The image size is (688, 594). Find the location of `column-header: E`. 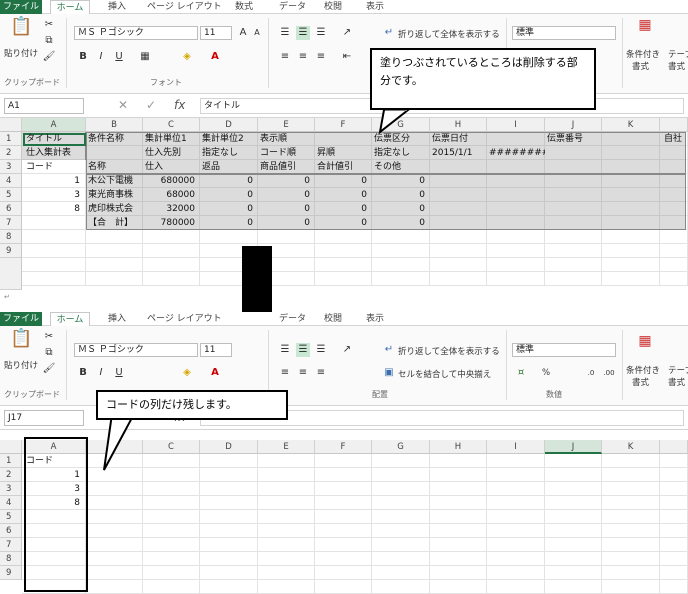

column-header: E is located at coordinates (286, 125).